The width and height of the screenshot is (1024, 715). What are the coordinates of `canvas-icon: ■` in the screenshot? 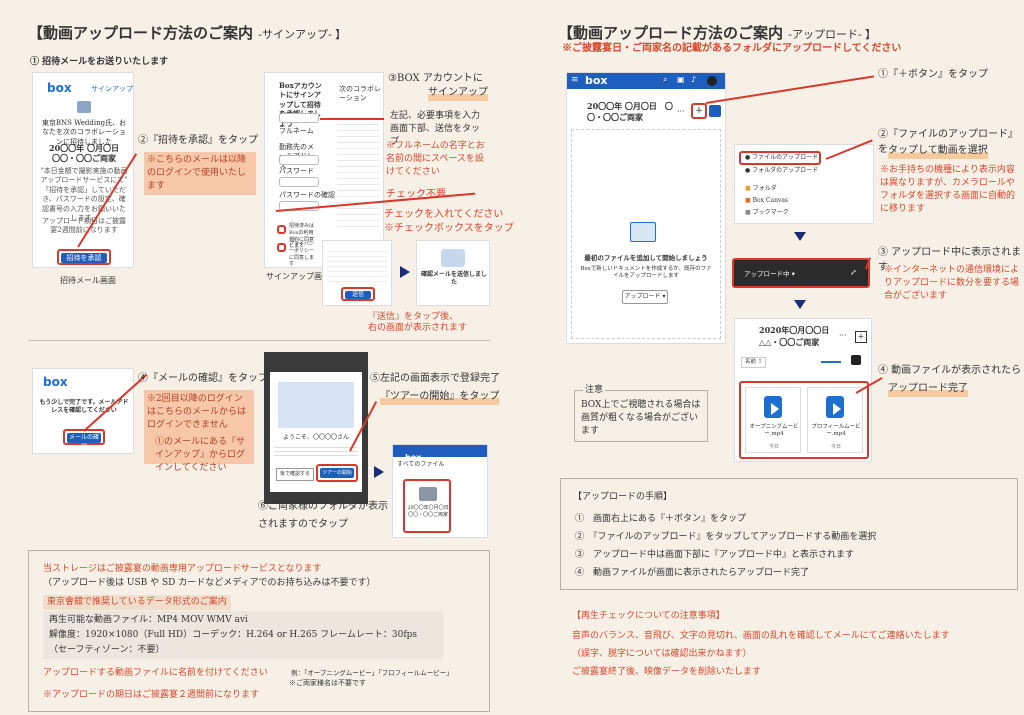 It's located at (748, 200).